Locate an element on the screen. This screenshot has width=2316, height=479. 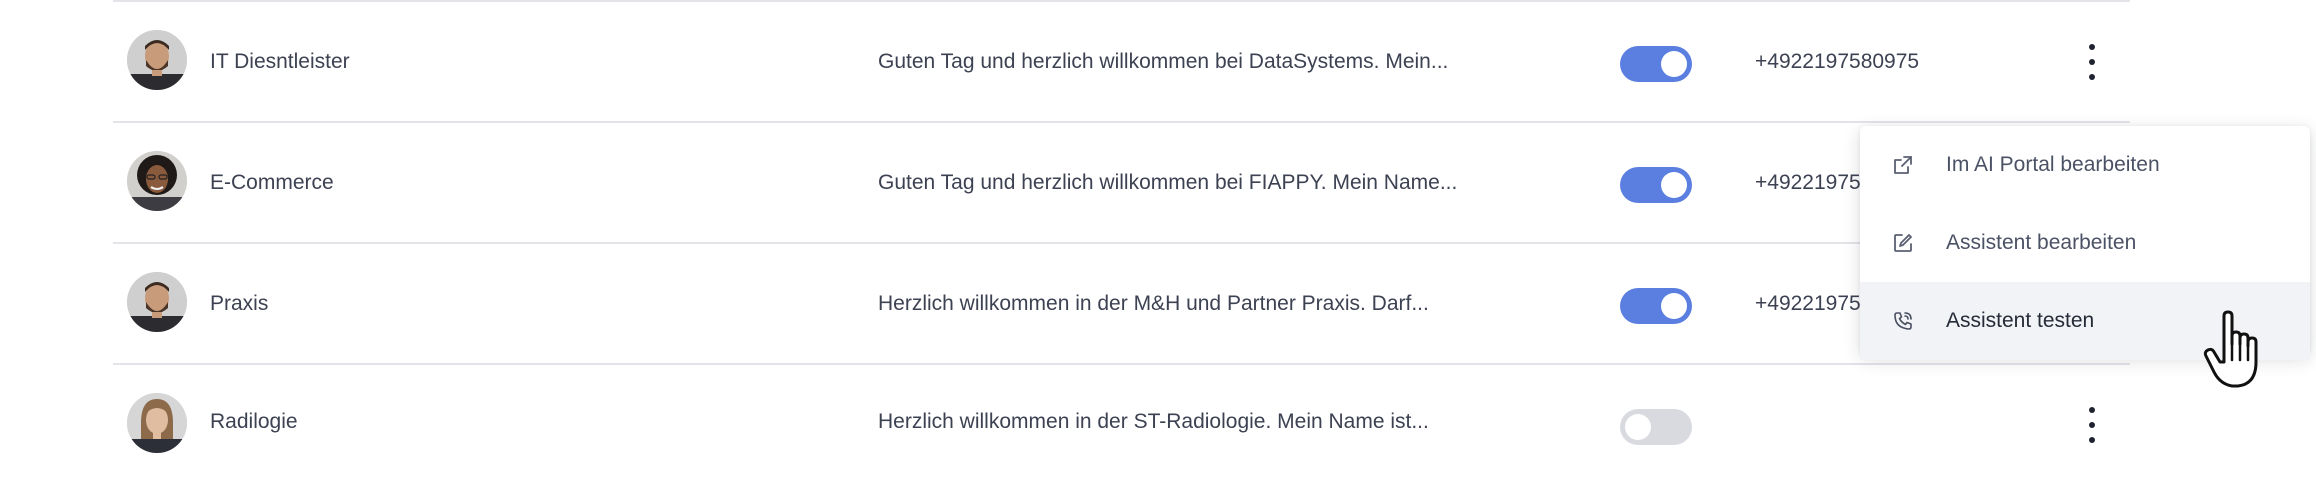
menu-item-edit-assistant: Assistent bearbeiten is located at coordinates (2085, 243).